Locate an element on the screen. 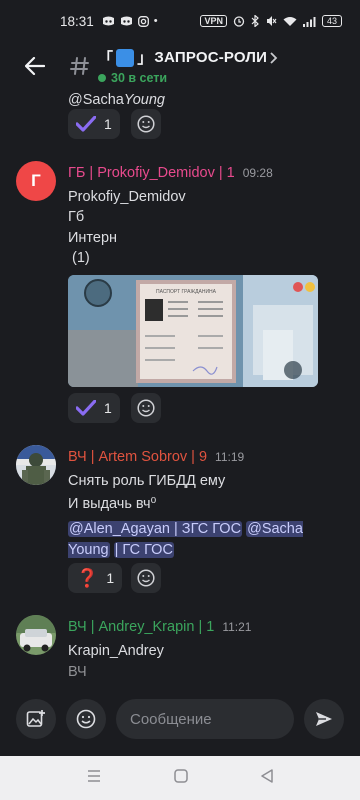 Image resolution: width=360 pixels, height=800 pixels. message-line: Krapin_Andrey is located at coordinates (116, 651).